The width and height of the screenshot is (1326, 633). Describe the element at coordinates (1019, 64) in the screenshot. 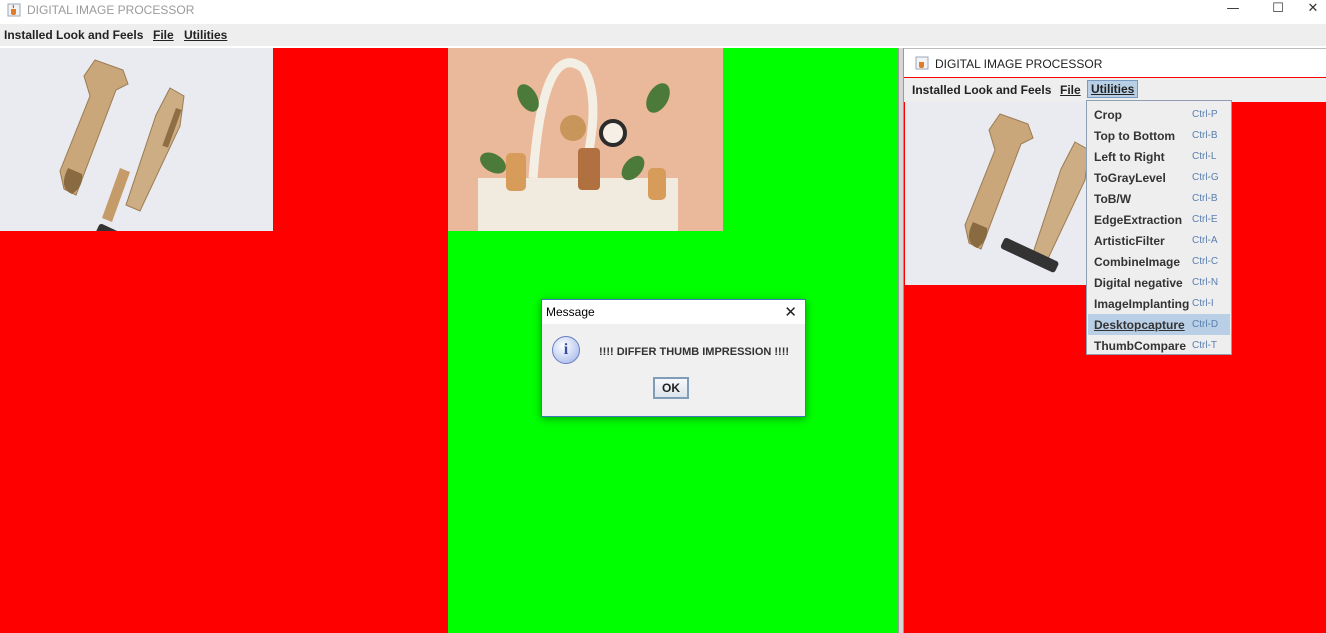

I see `second-window-title: DIGITAL IMAGE PROCESSOR` at that location.